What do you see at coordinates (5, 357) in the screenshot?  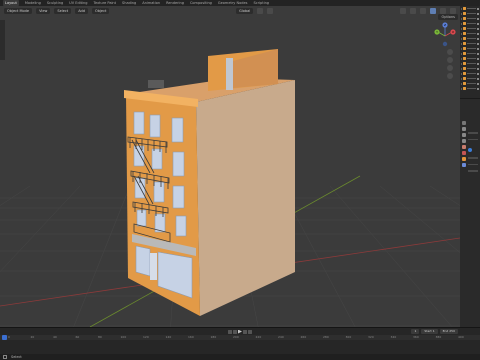 I see `mouse-left-icon` at bounding box center [5, 357].